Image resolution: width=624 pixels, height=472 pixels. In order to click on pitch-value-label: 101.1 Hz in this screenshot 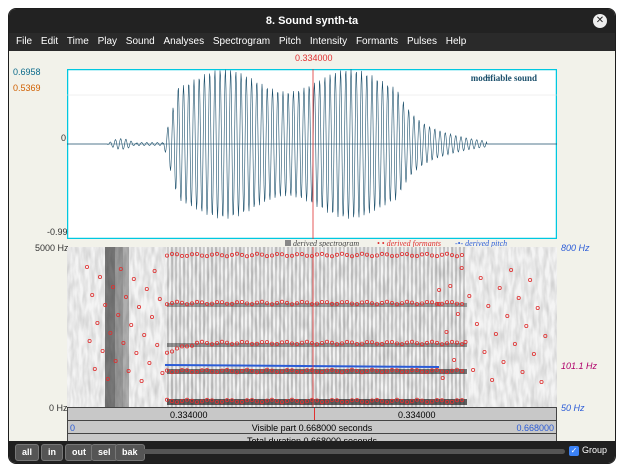, I will do `click(579, 366)`.